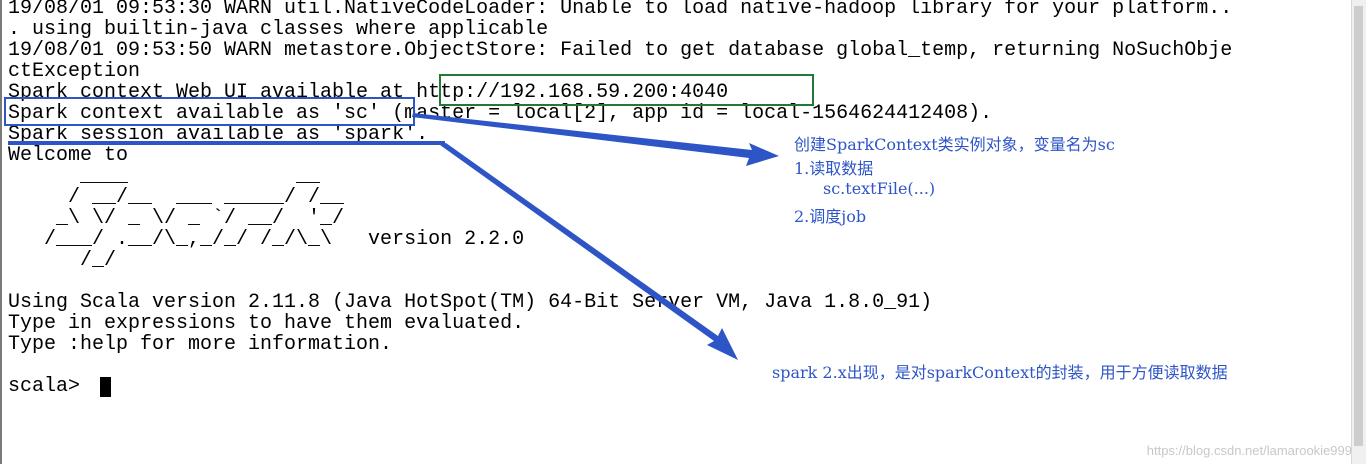 Image resolution: width=1366 pixels, height=464 pixels. Describe the element at coordinates (834, 168) in the screenshot. I see `sc-note-item-1: 1.读取数据` at that location.